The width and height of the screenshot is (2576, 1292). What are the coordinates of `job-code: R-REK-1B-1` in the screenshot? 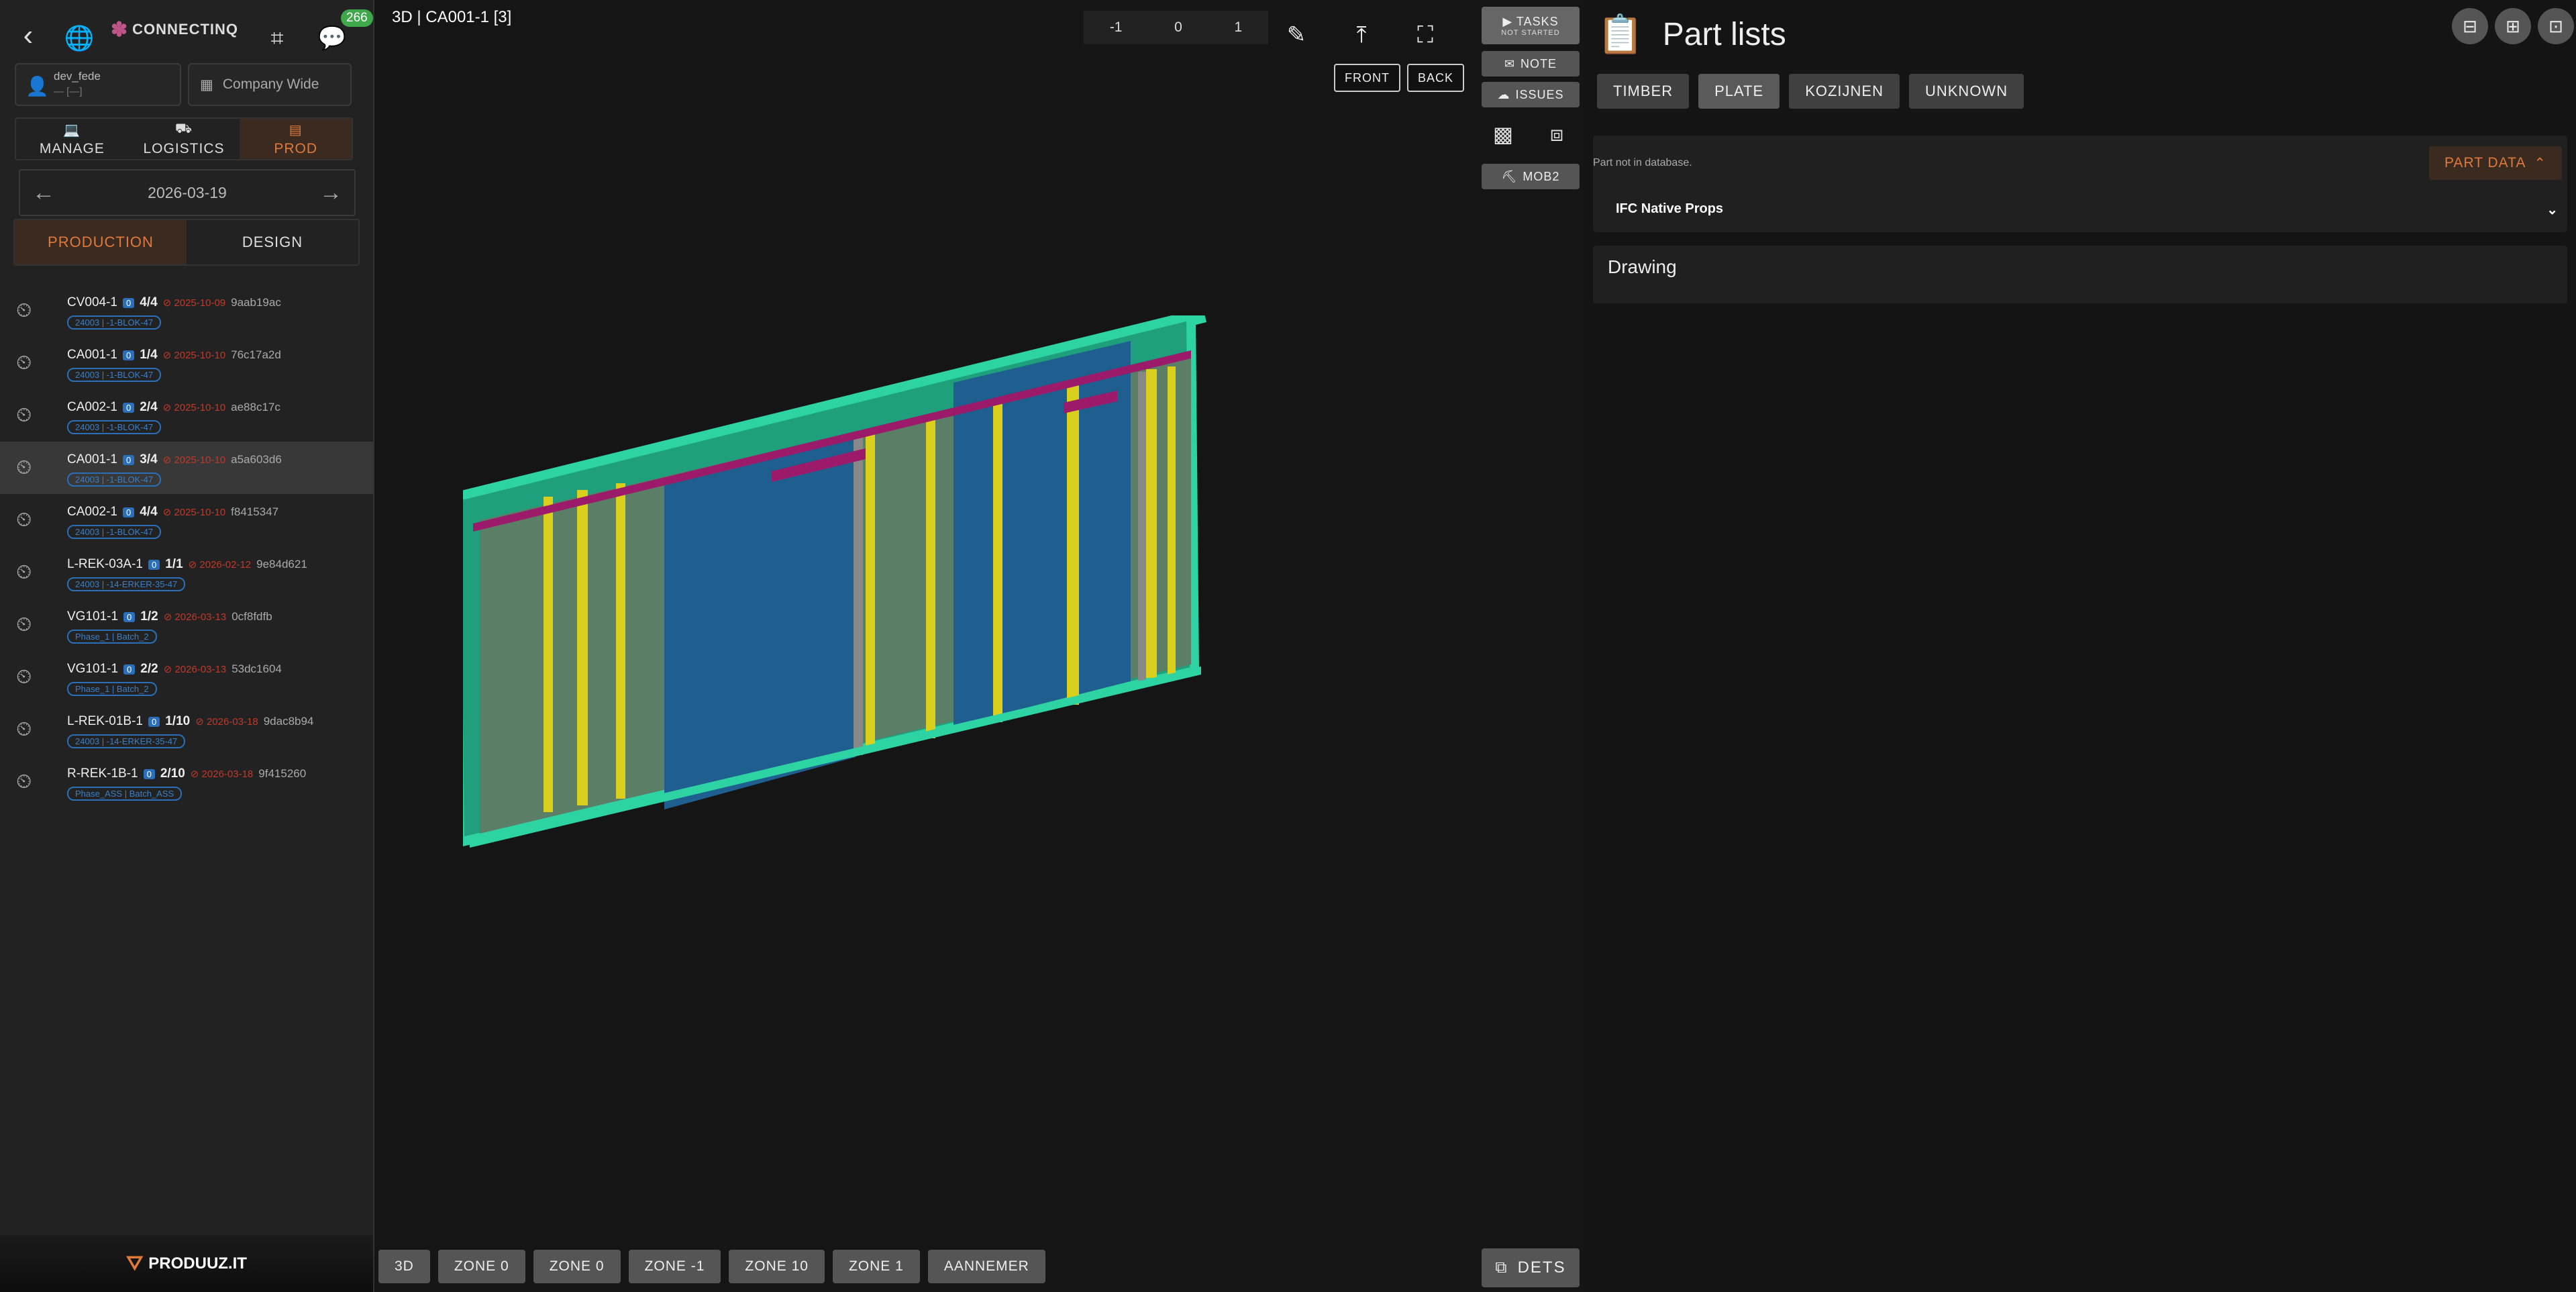 It's located at (102, 773).